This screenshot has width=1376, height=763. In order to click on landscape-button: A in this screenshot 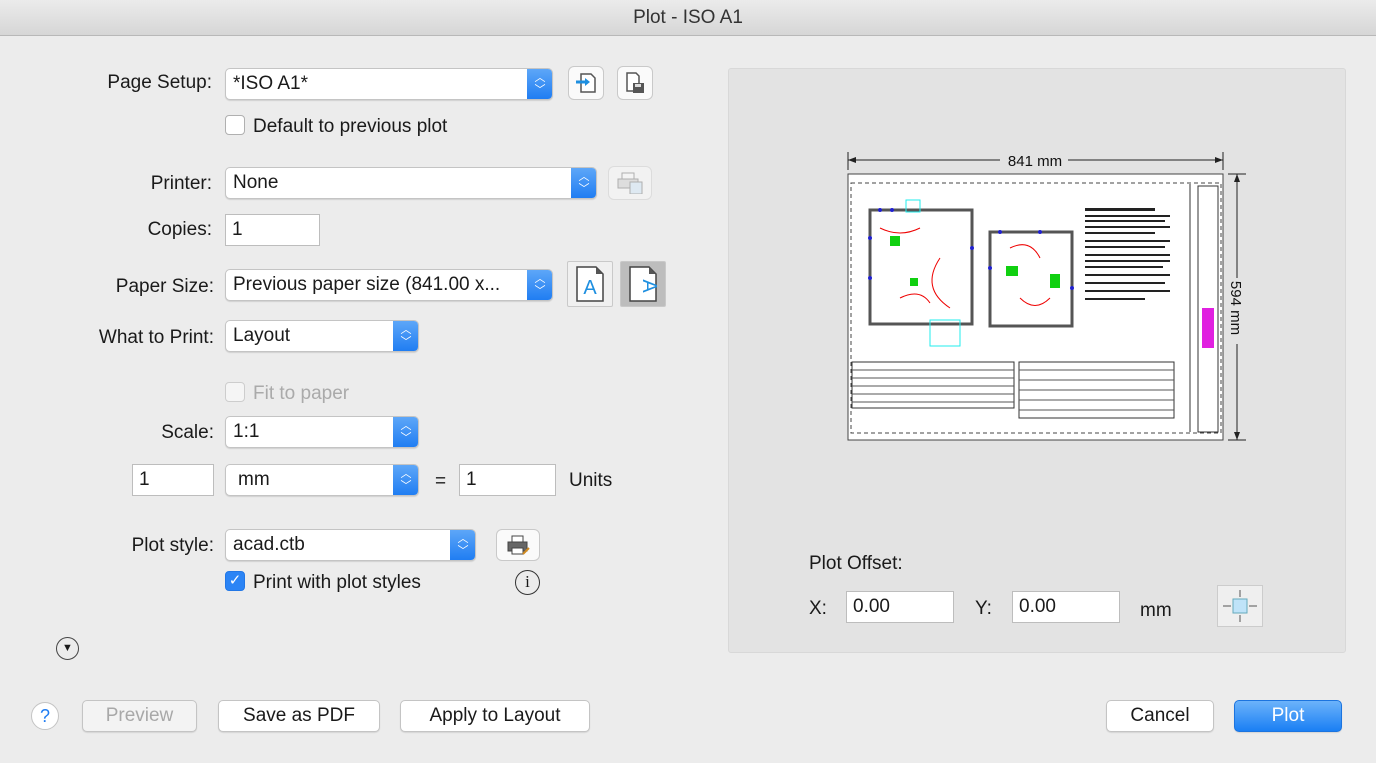, I will do `click(643, 284)`.